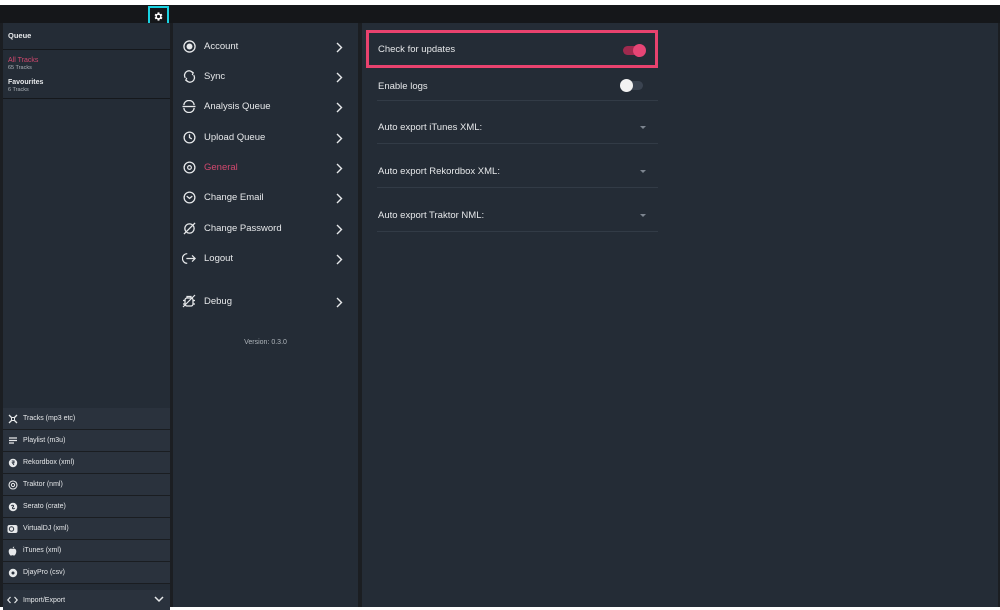  What do you see at coordinates (12, 572) in the screenshot?
I see `djaypro-icon` at bounding box center [12, 572].